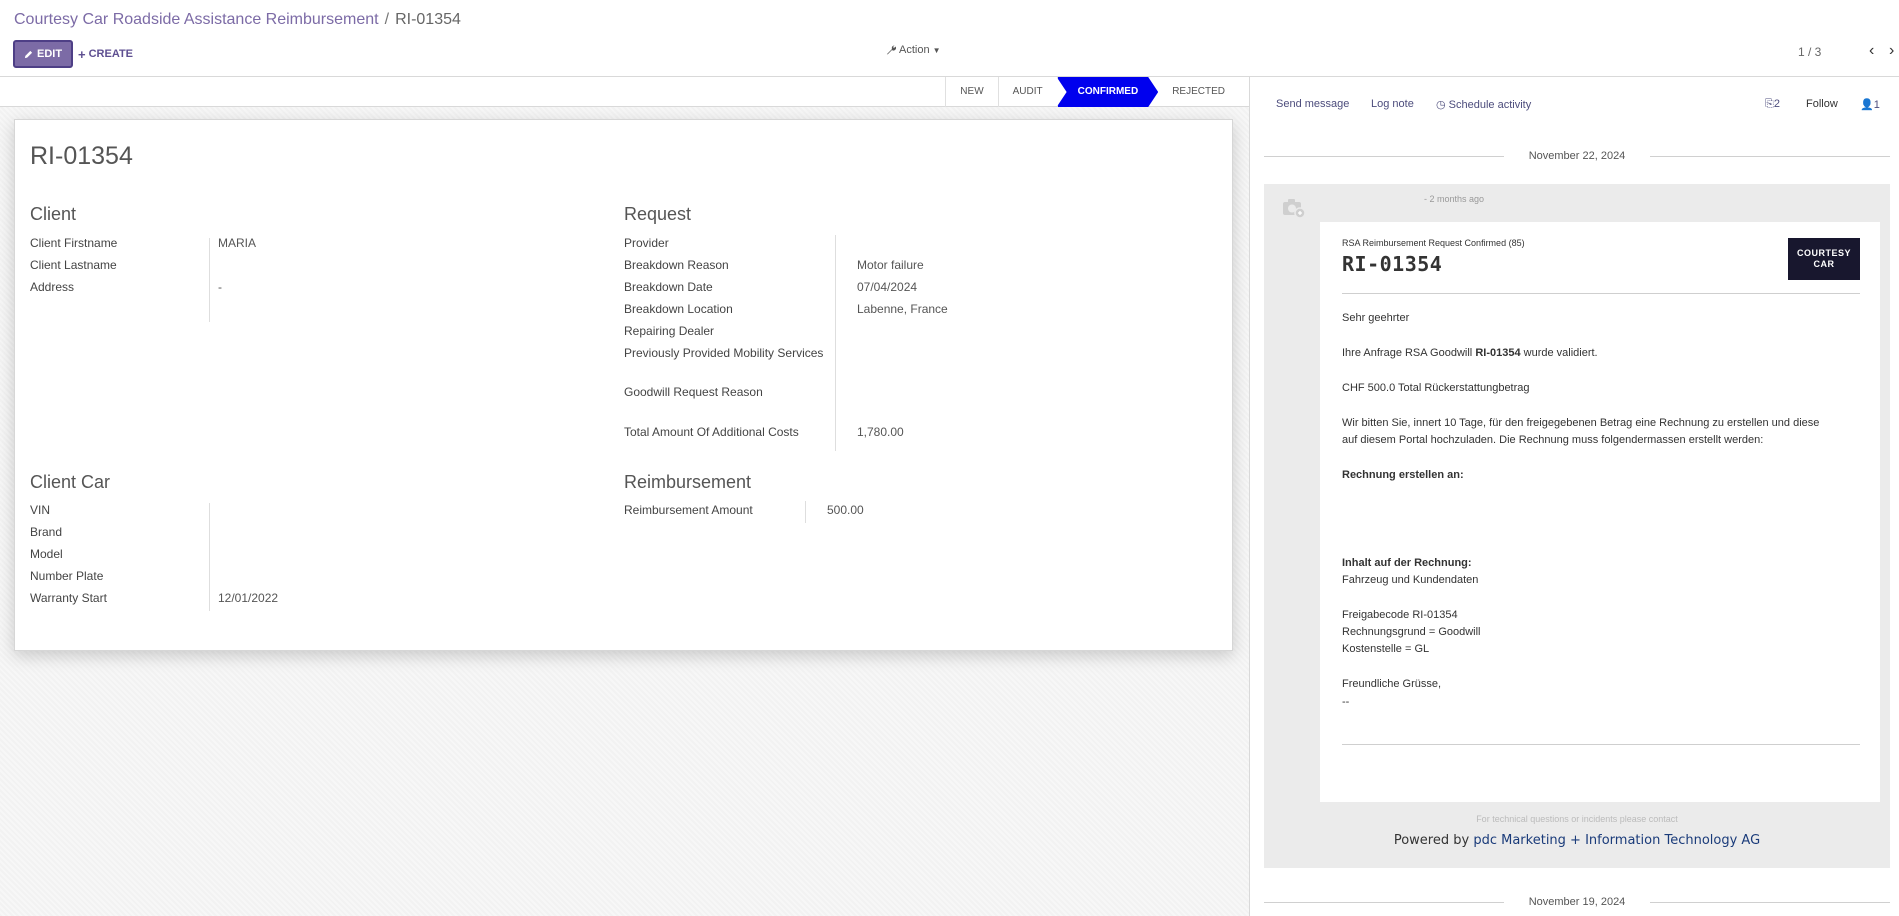  Describe the element at coordinates (693, 392) in the screenshot. I see `field-label-goodwill-request-reason: Goodwill Request Reason` at that location.